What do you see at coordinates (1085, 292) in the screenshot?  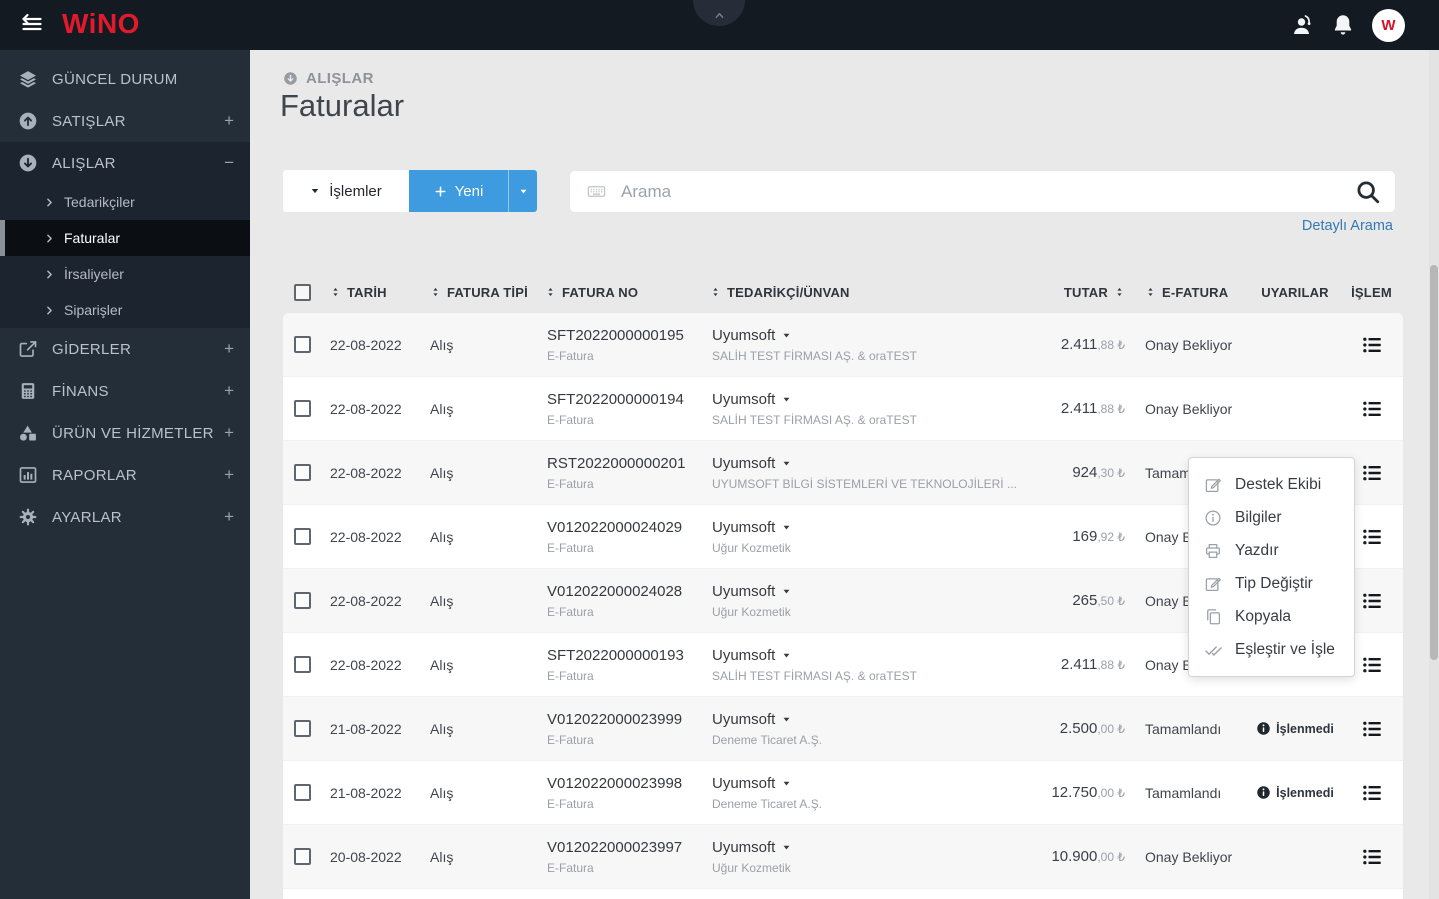 I see `column-header-label: TUTAR` at bounding box center [1085, 292].